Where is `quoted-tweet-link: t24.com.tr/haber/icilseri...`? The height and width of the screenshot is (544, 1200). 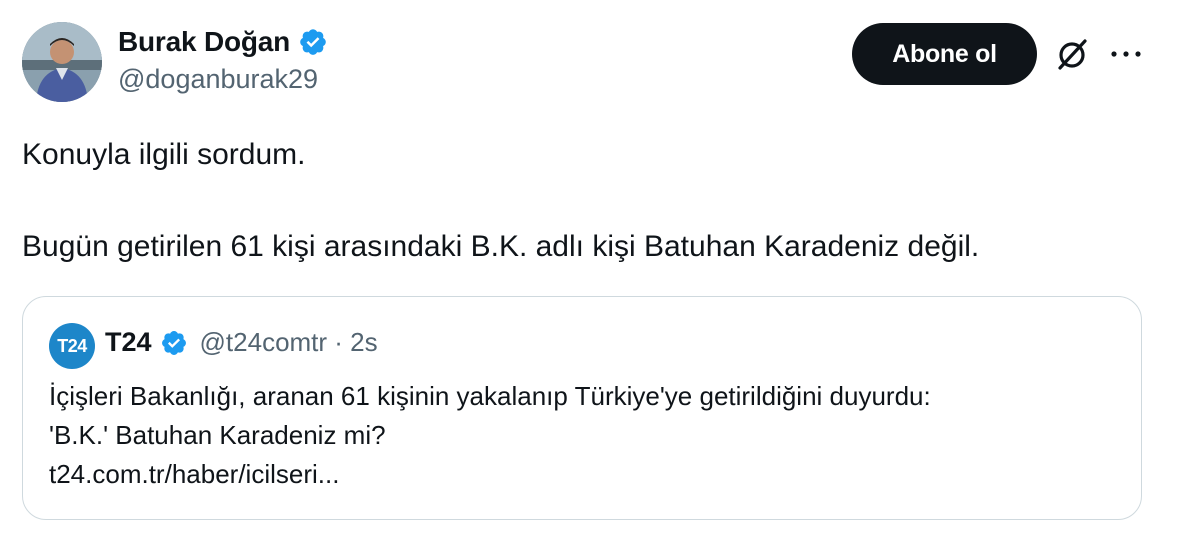 quoted-tweet-link: t24.com.tr/haber/icilseri... is located at coordinates (194, 474).